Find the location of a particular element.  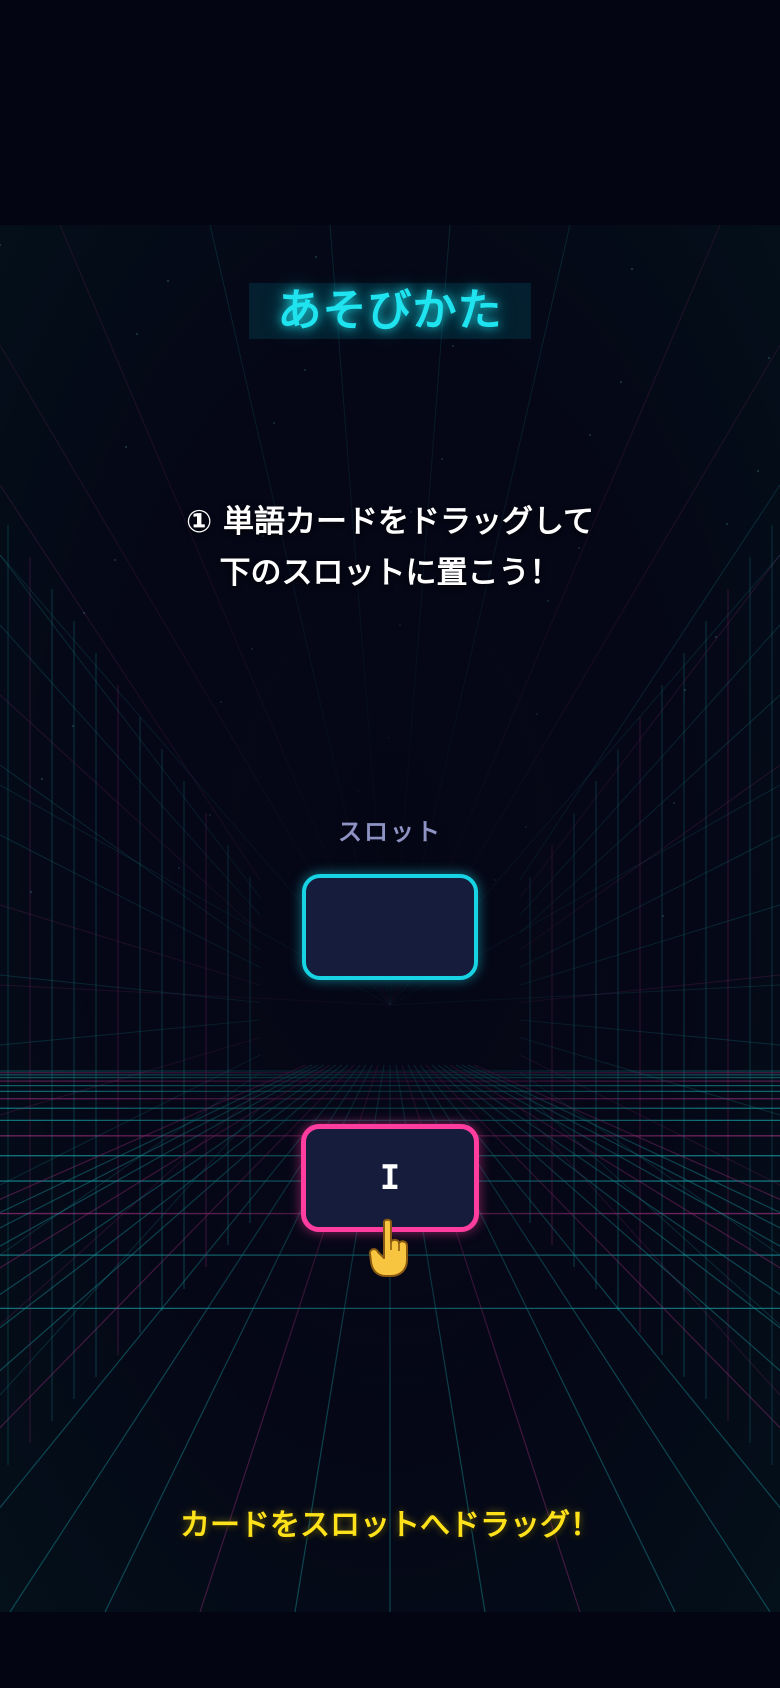

word-card: I is located at coordinates (390, 1178).